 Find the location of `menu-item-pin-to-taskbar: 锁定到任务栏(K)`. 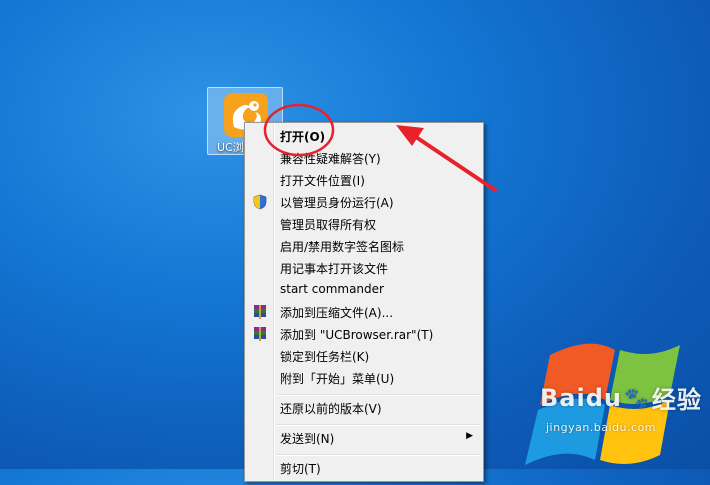

menu-item-pin-to-taskbar: 锁定到任务栏(K) is located at coordinates (364, 356).